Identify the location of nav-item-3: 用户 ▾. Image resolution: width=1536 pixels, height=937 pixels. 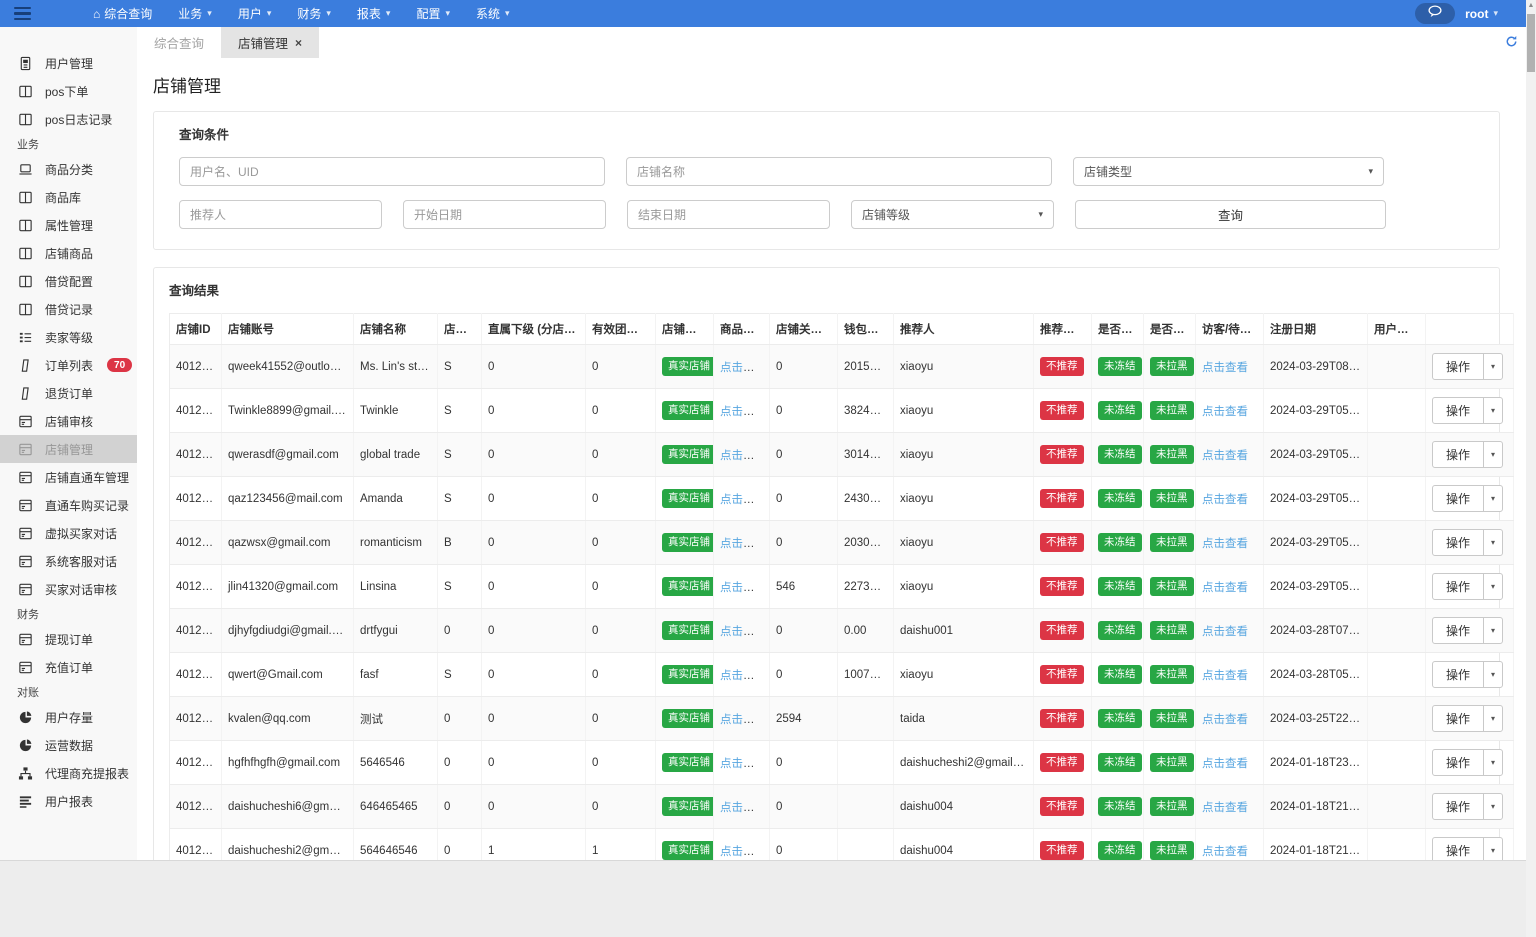
(255, 13).